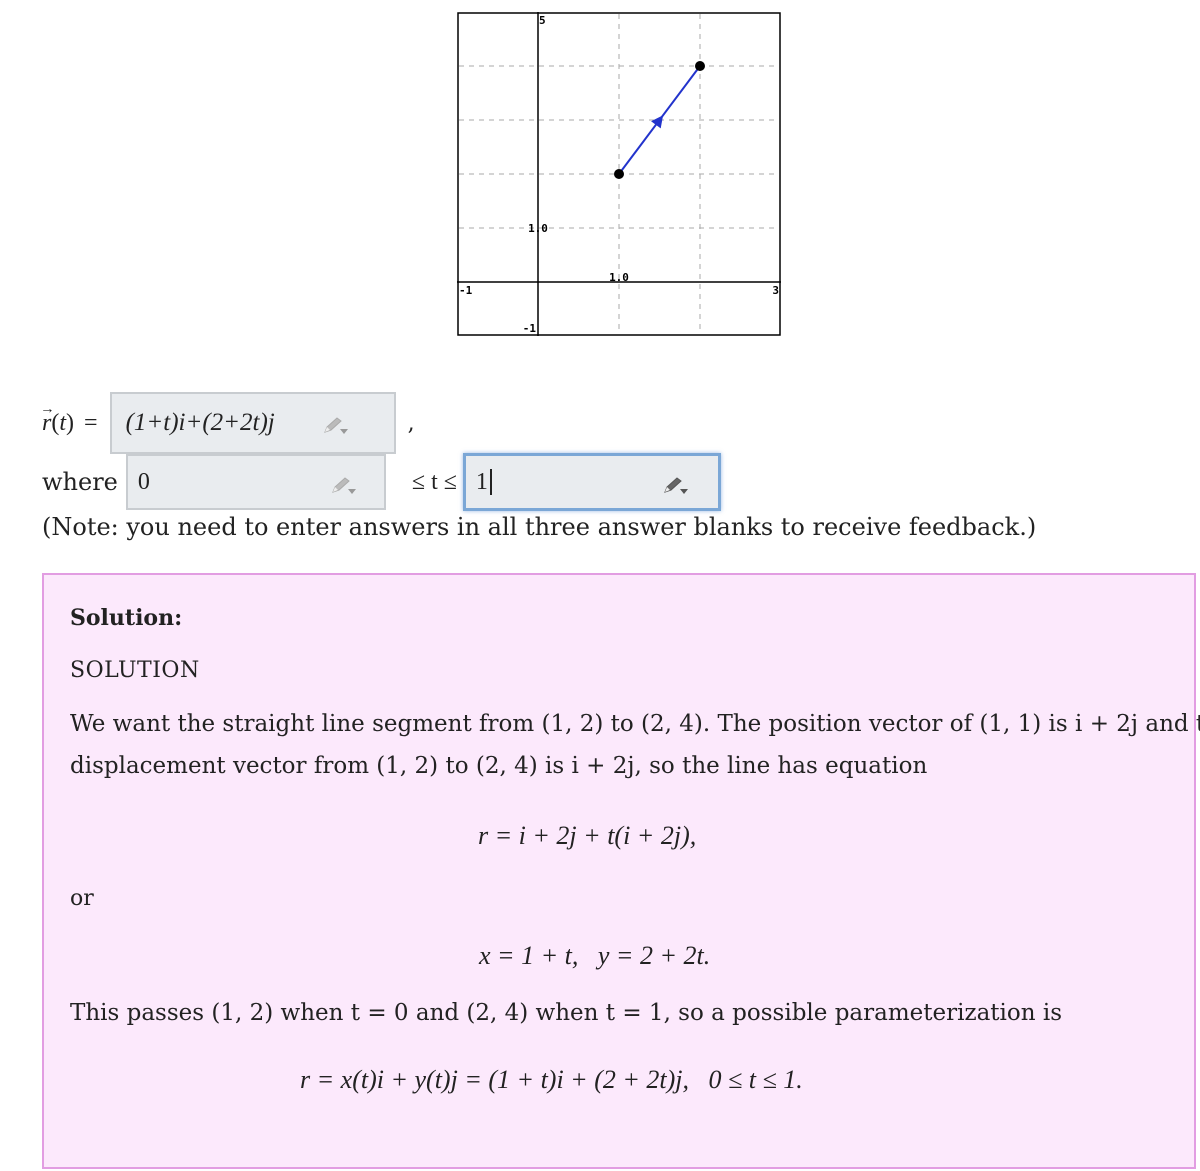 This screenshot has width=1200, height=1171. I want to click on text-cursor, so click(490, 482).